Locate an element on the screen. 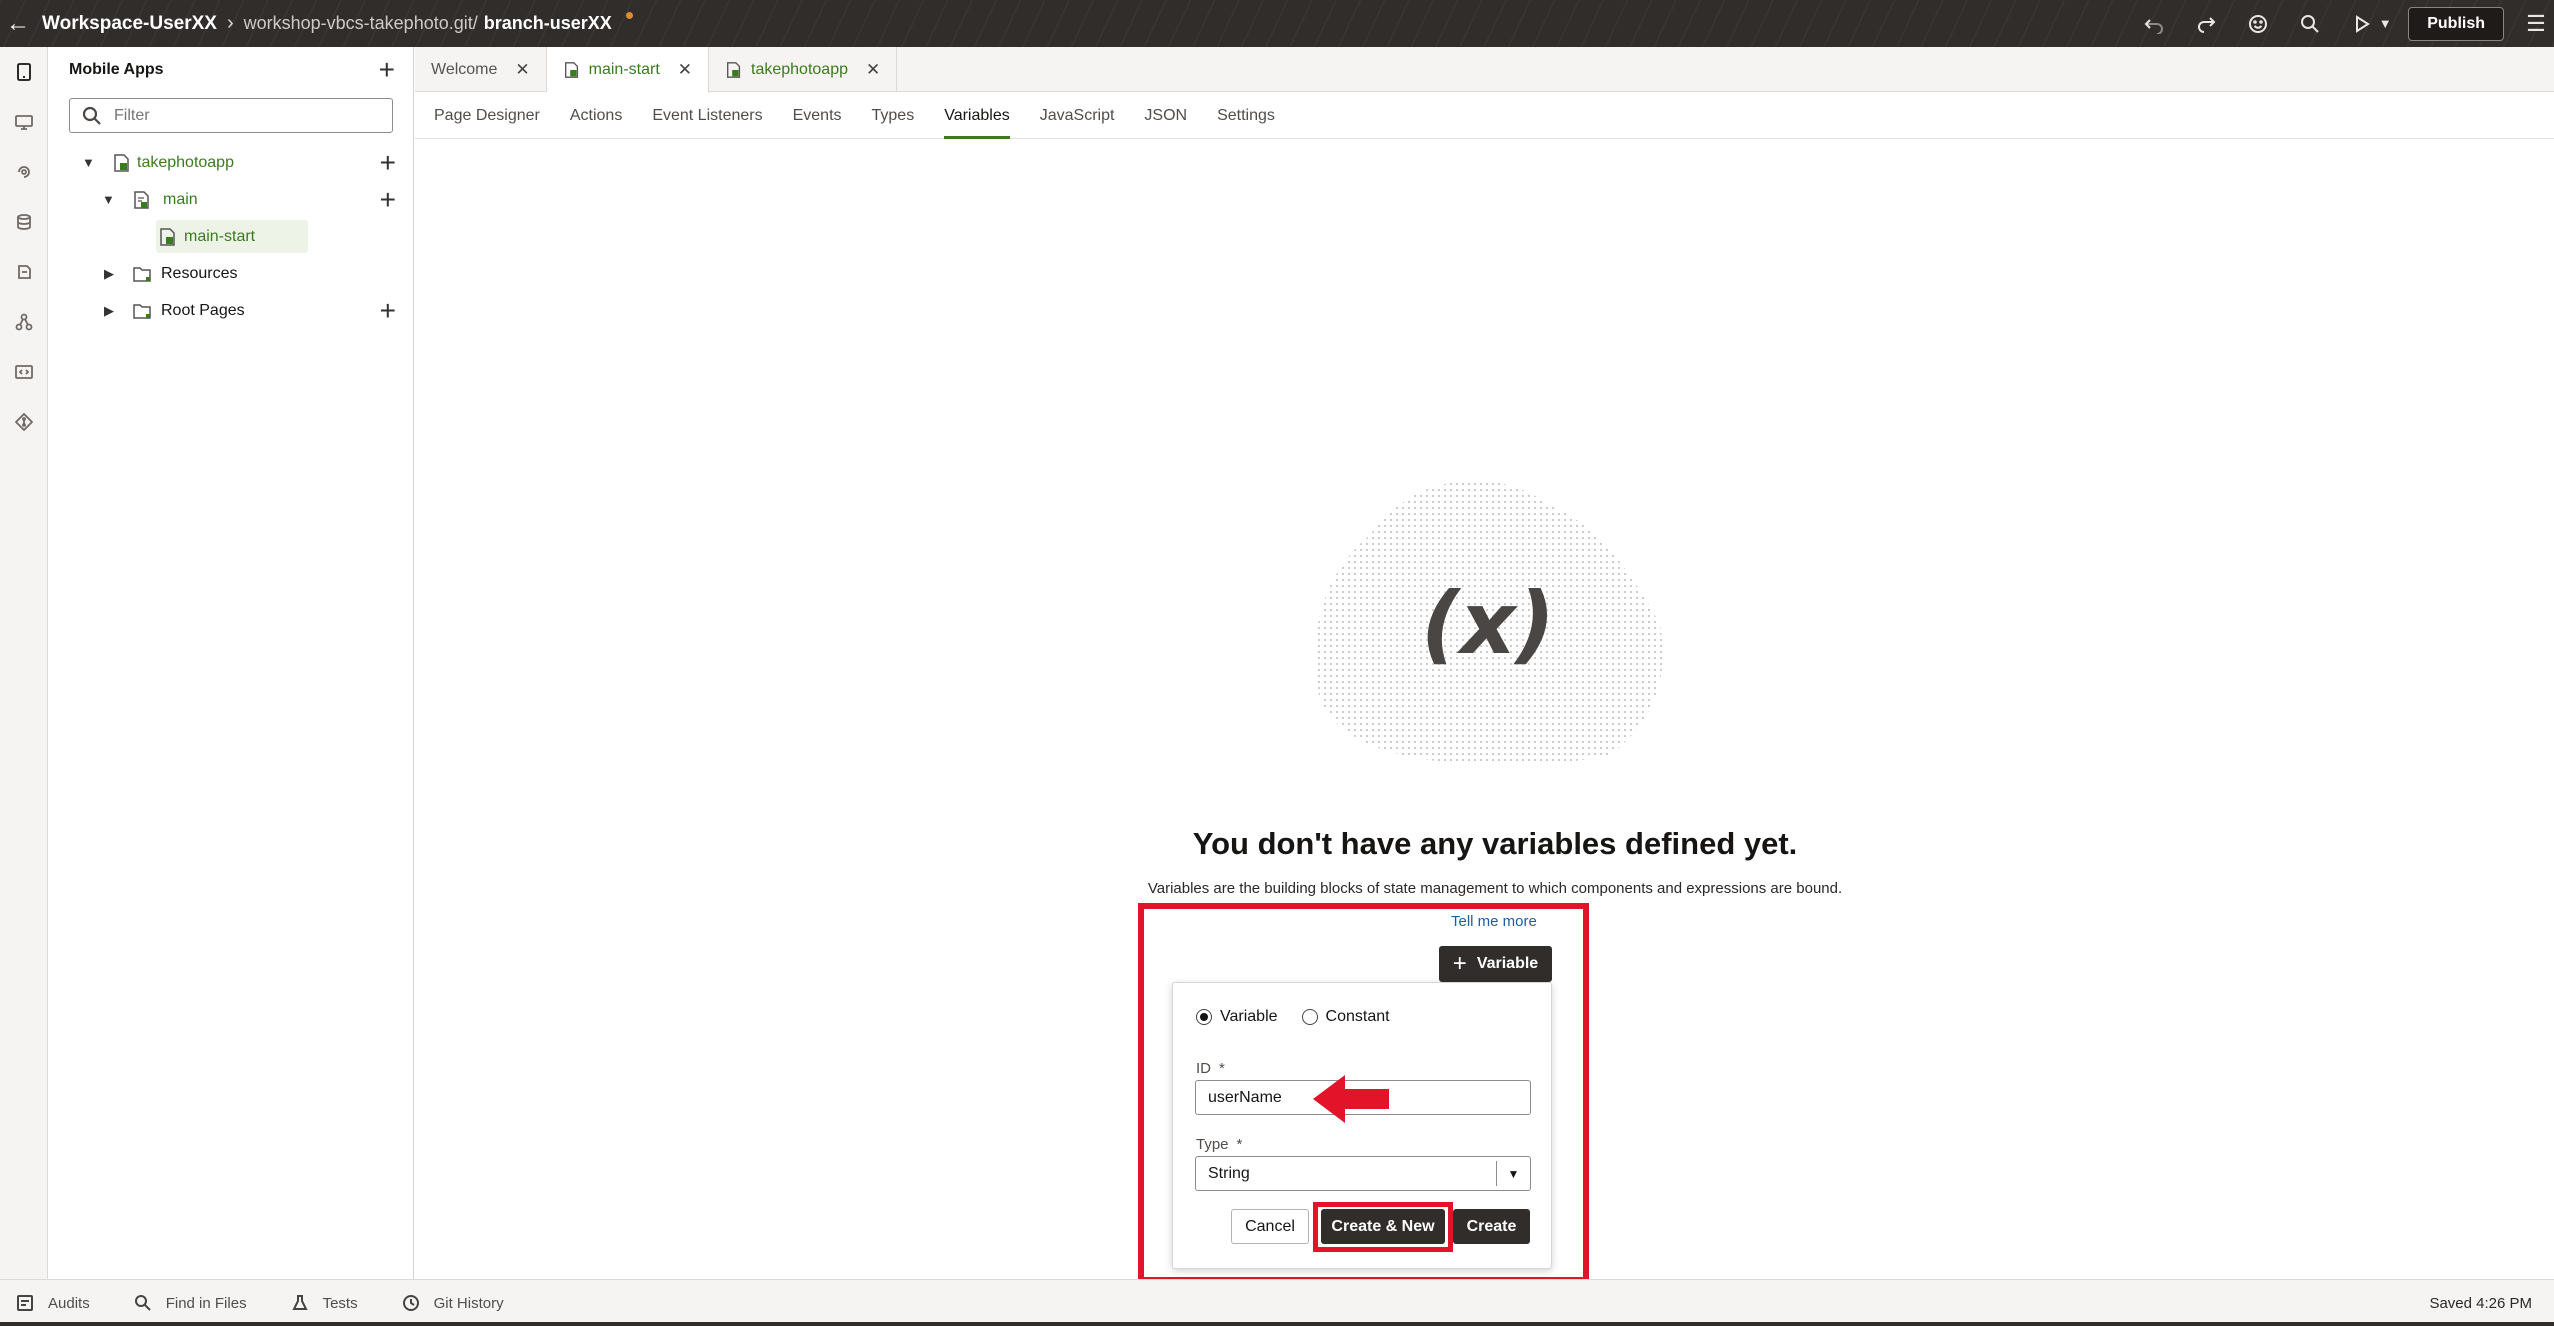  components-icon is located at coordinates (24, 272).